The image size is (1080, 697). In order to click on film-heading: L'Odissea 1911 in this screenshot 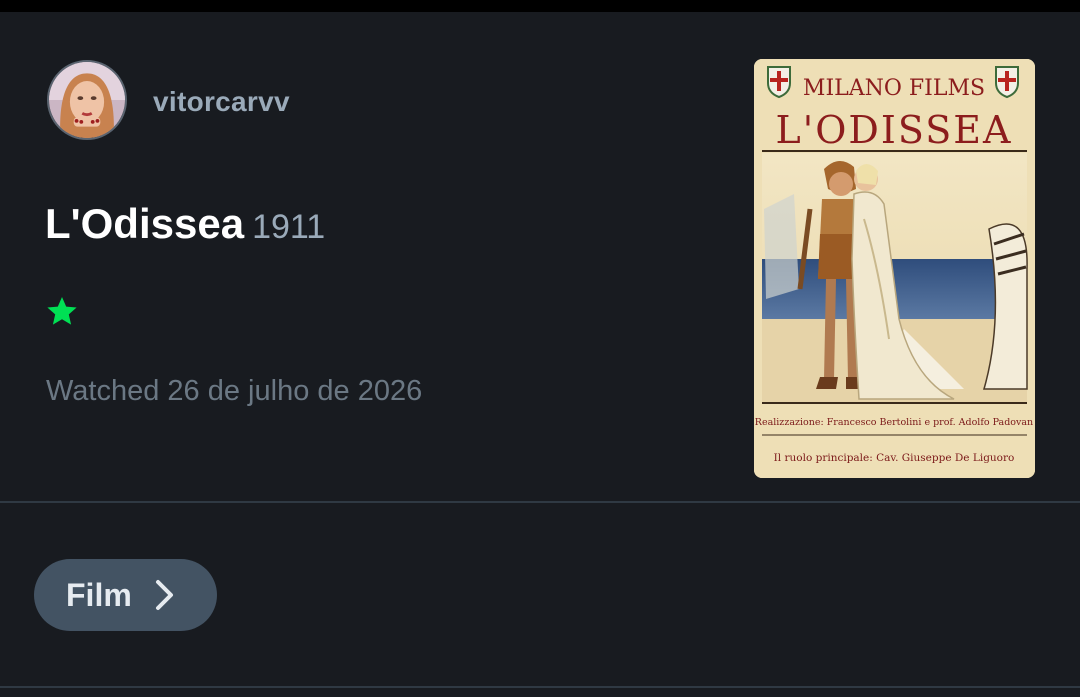, I will do `click(185, 224)`.